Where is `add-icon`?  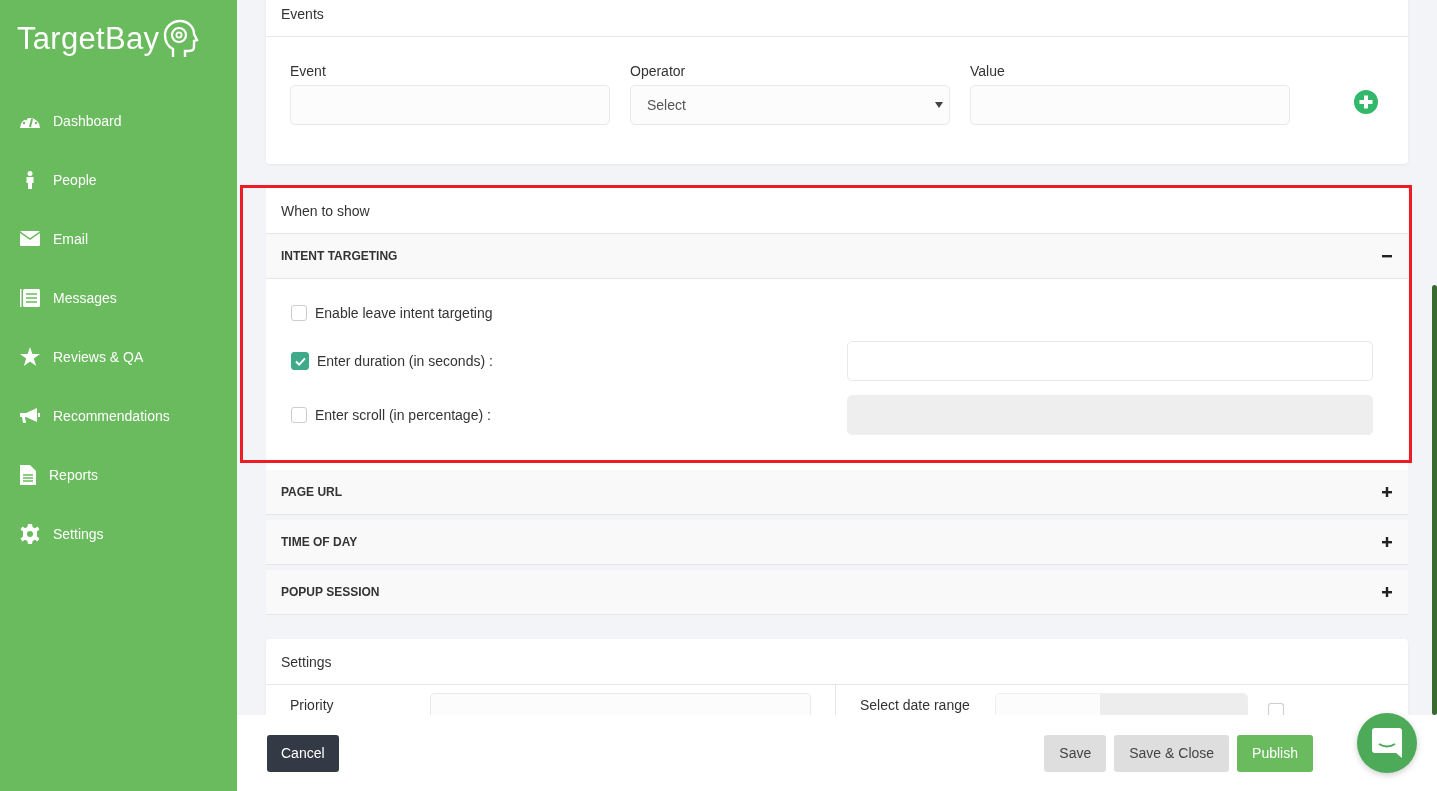
add-icon is located at coordinates (1366, 102).